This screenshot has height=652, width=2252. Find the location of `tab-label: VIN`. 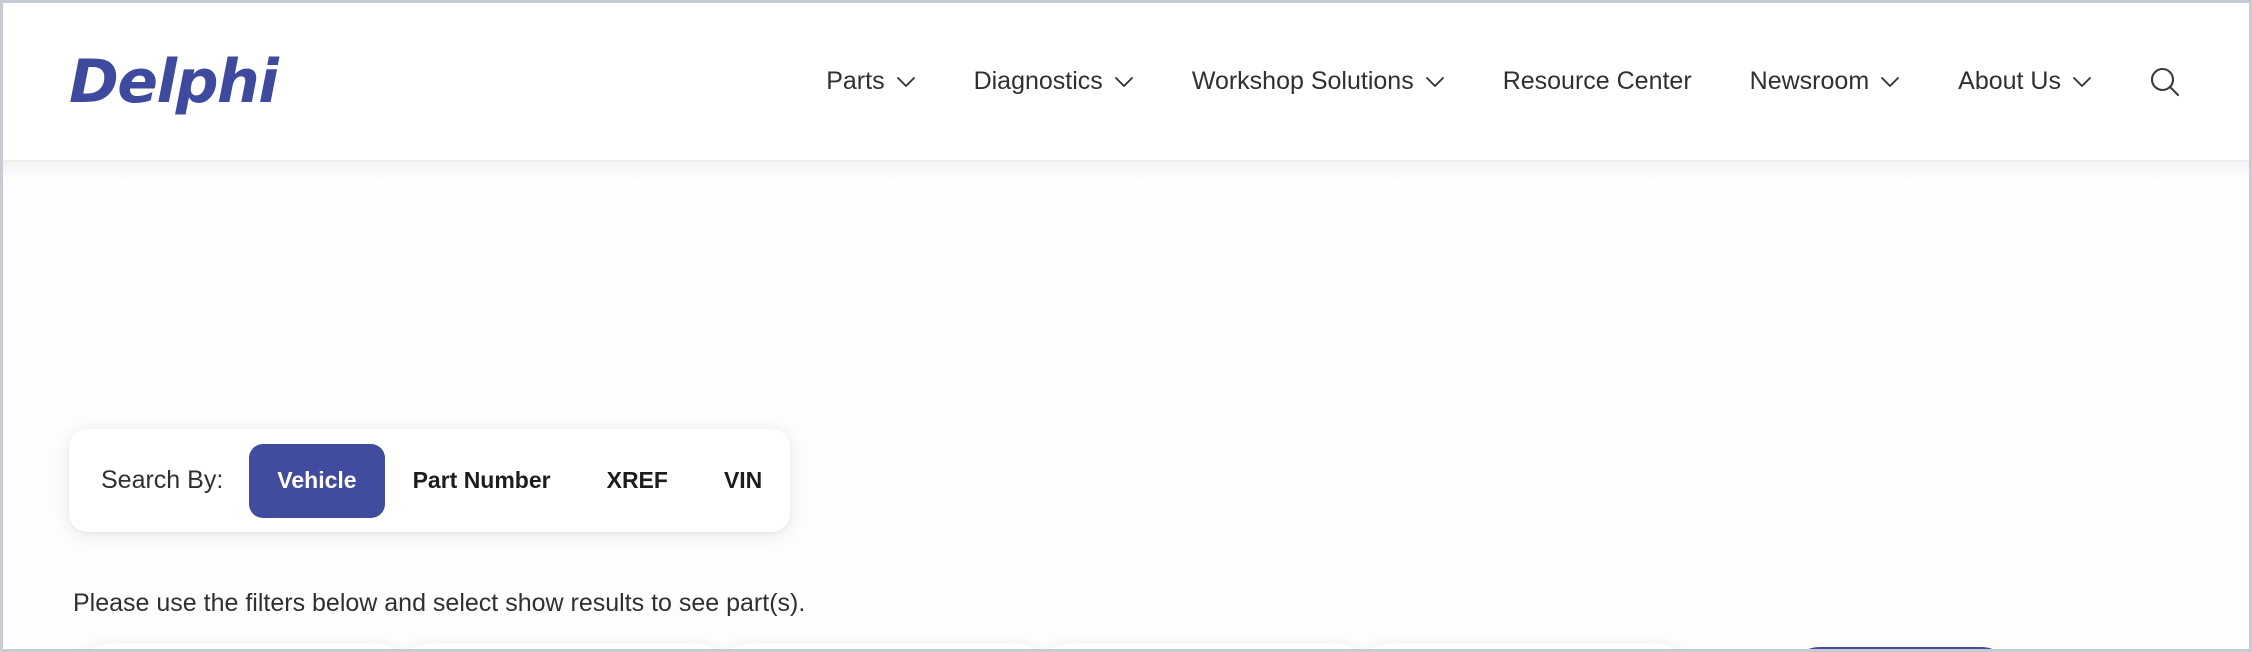

tab-label: VIN is located at coordinates (743, 480).